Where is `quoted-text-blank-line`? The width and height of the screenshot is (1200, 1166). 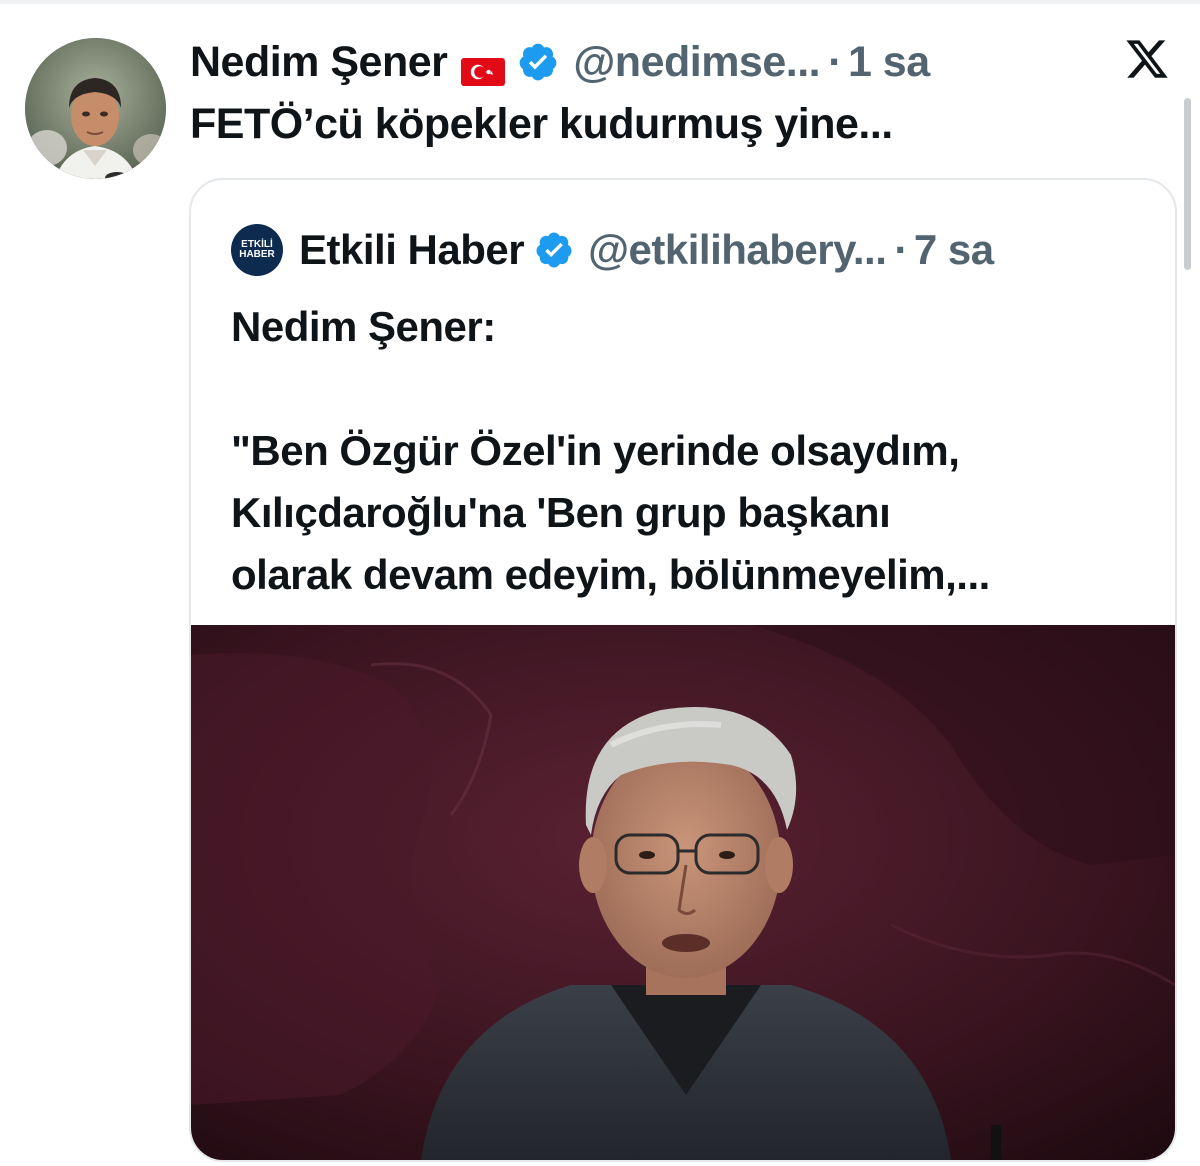 quoted-text-blank-line is located at coordinates (691, 389).